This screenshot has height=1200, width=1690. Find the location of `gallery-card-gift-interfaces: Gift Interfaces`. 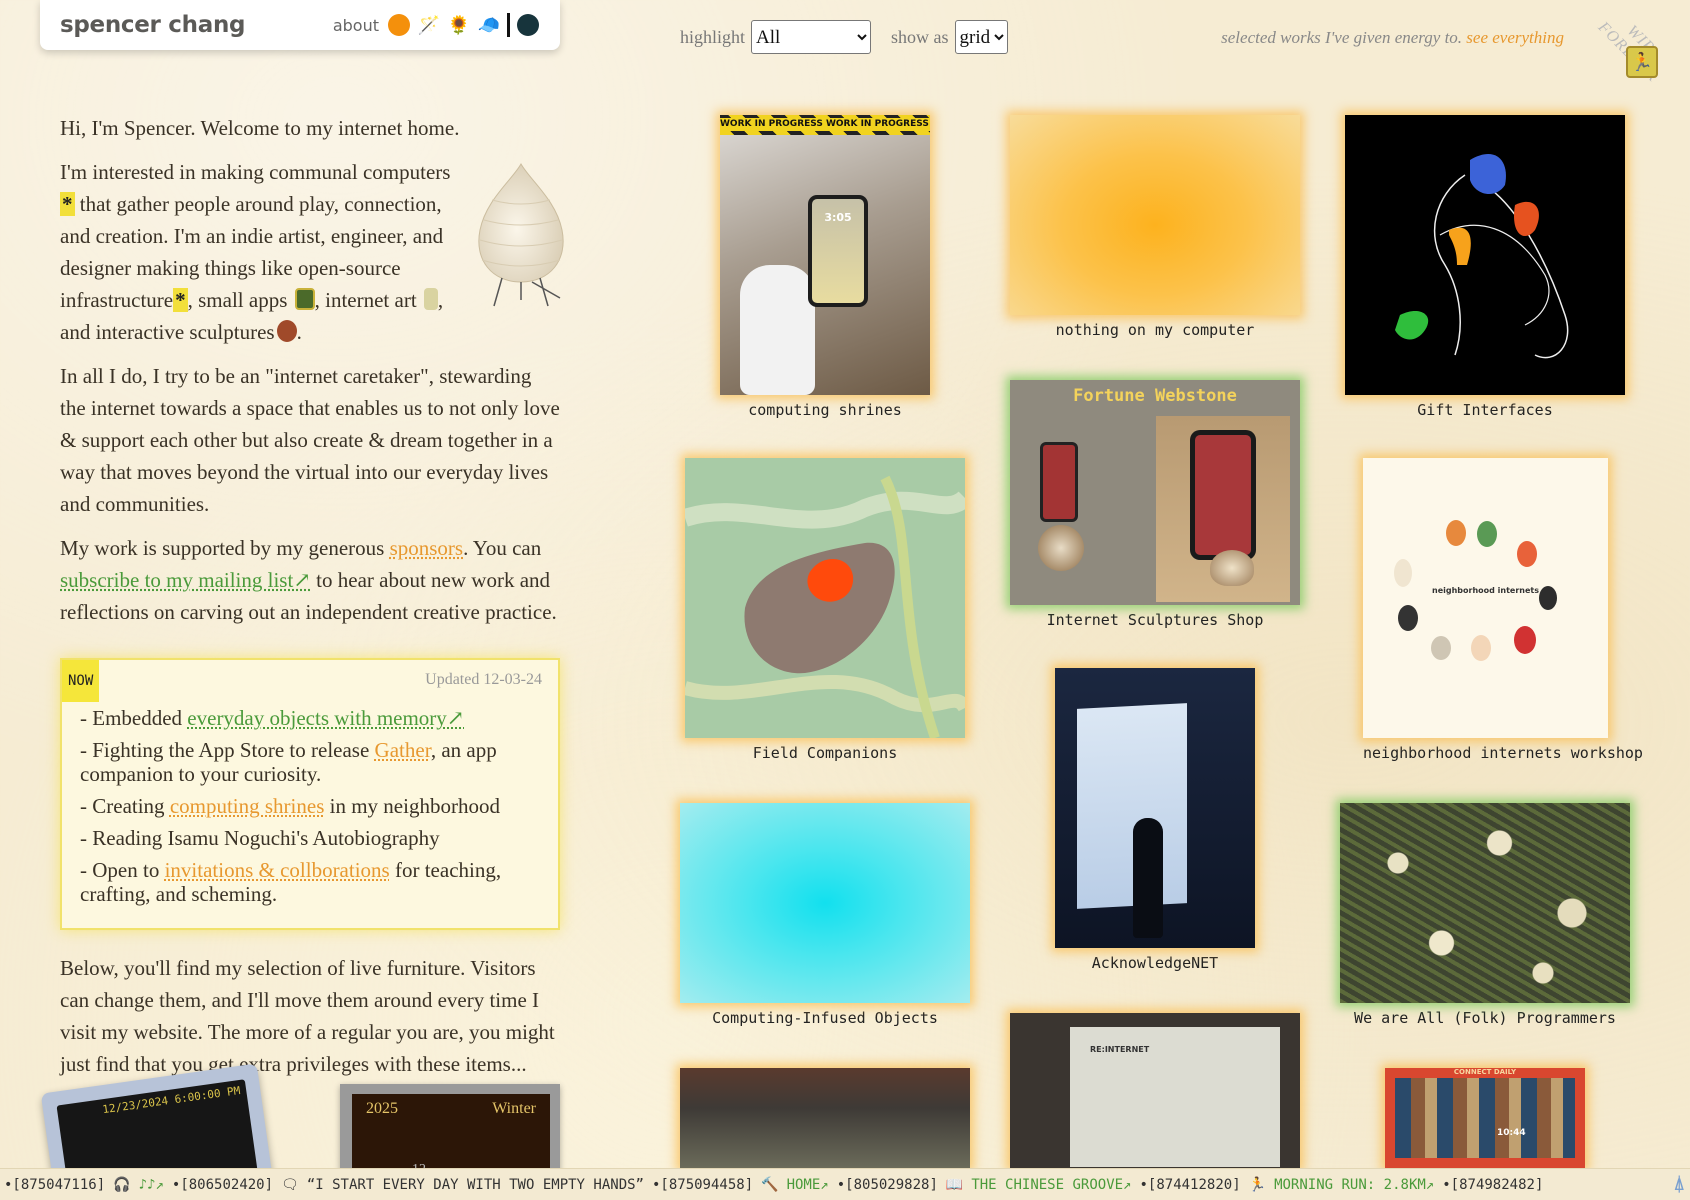

gallery-card-gift-interfaces: Gift Interfaces is located at coordinates (1485, 267).